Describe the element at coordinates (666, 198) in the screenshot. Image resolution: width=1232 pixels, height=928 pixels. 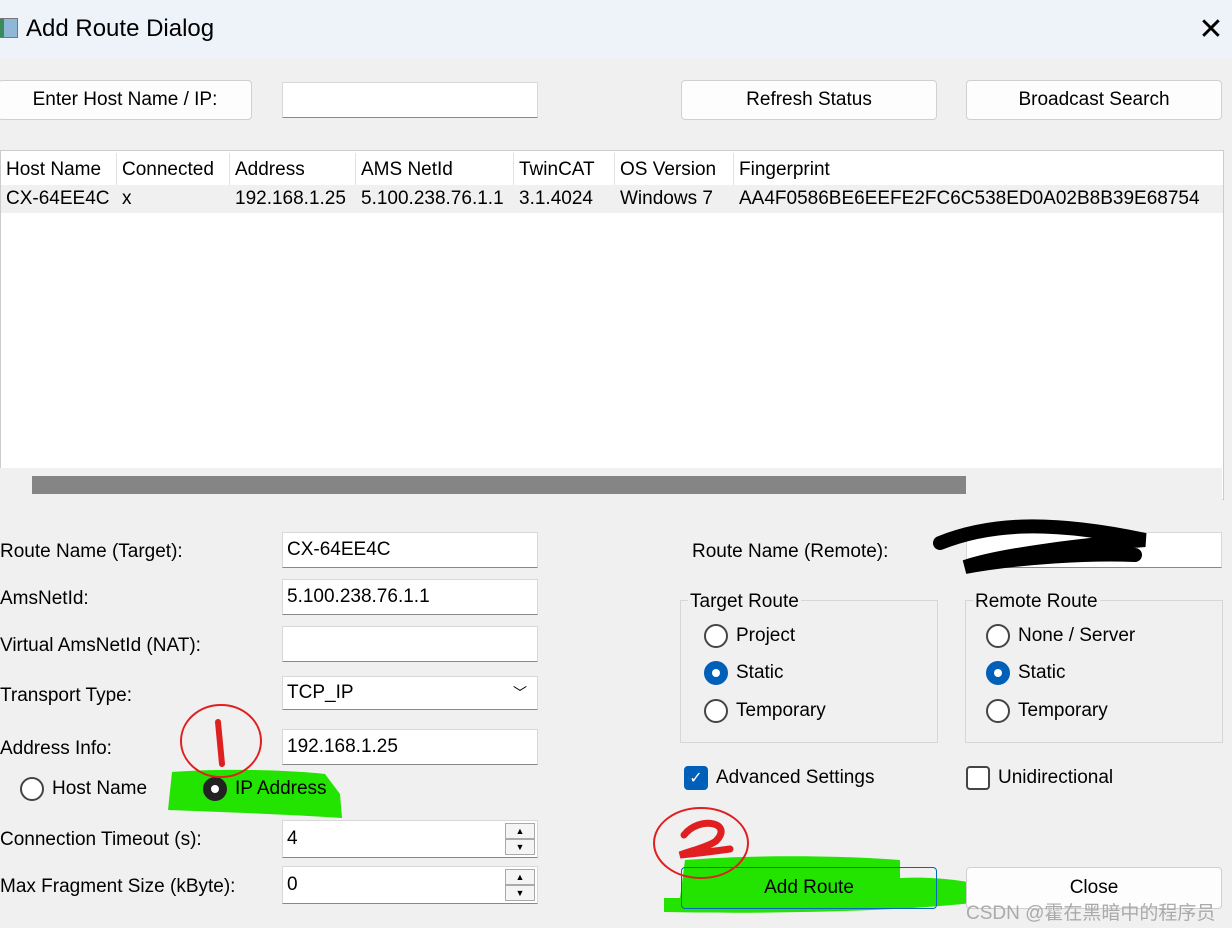
I see `cell: Windows 7` at that location.